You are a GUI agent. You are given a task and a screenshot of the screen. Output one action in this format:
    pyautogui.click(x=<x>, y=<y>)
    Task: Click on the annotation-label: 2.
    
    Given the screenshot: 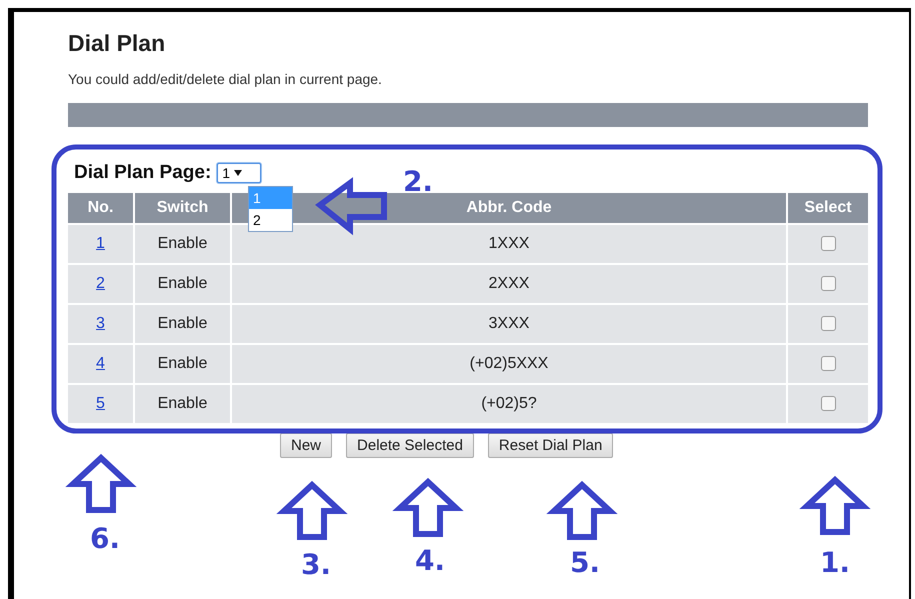 What is the action you would take?
    pyautogui.click(x=418, y=181)
    